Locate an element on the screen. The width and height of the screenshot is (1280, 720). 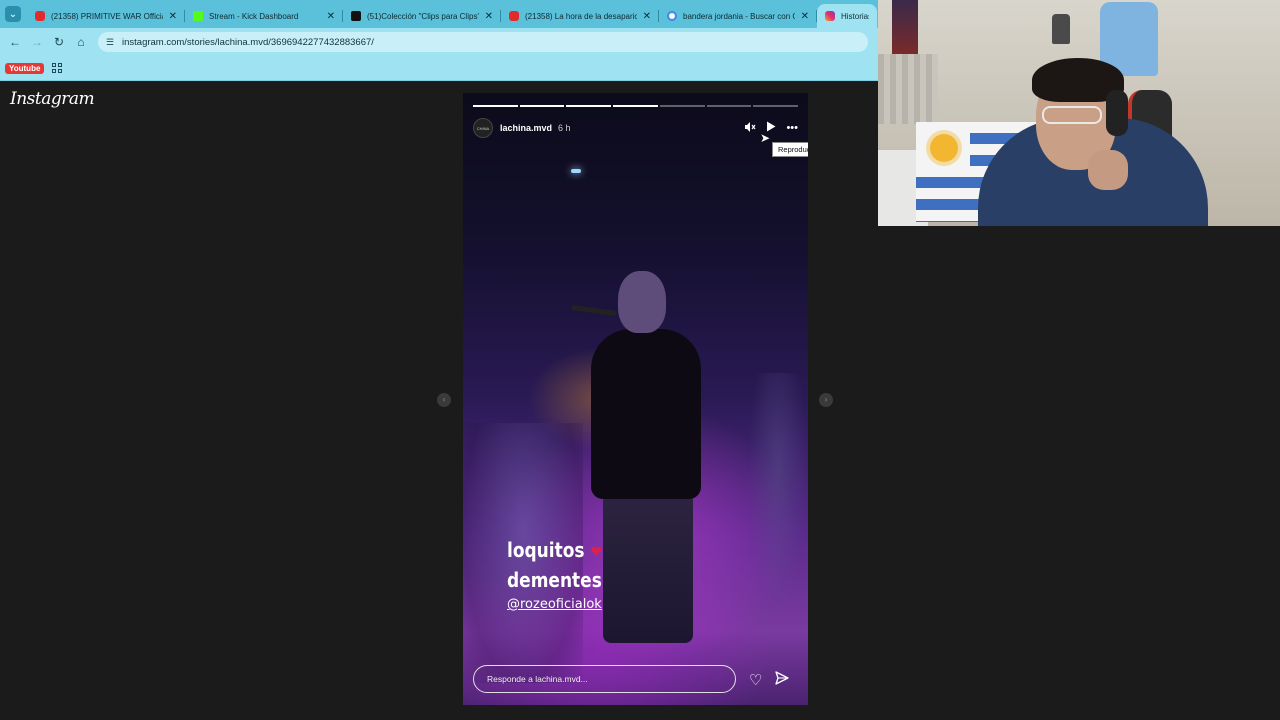
story-username: lachina.mvd is located at coordinates (526, 128).